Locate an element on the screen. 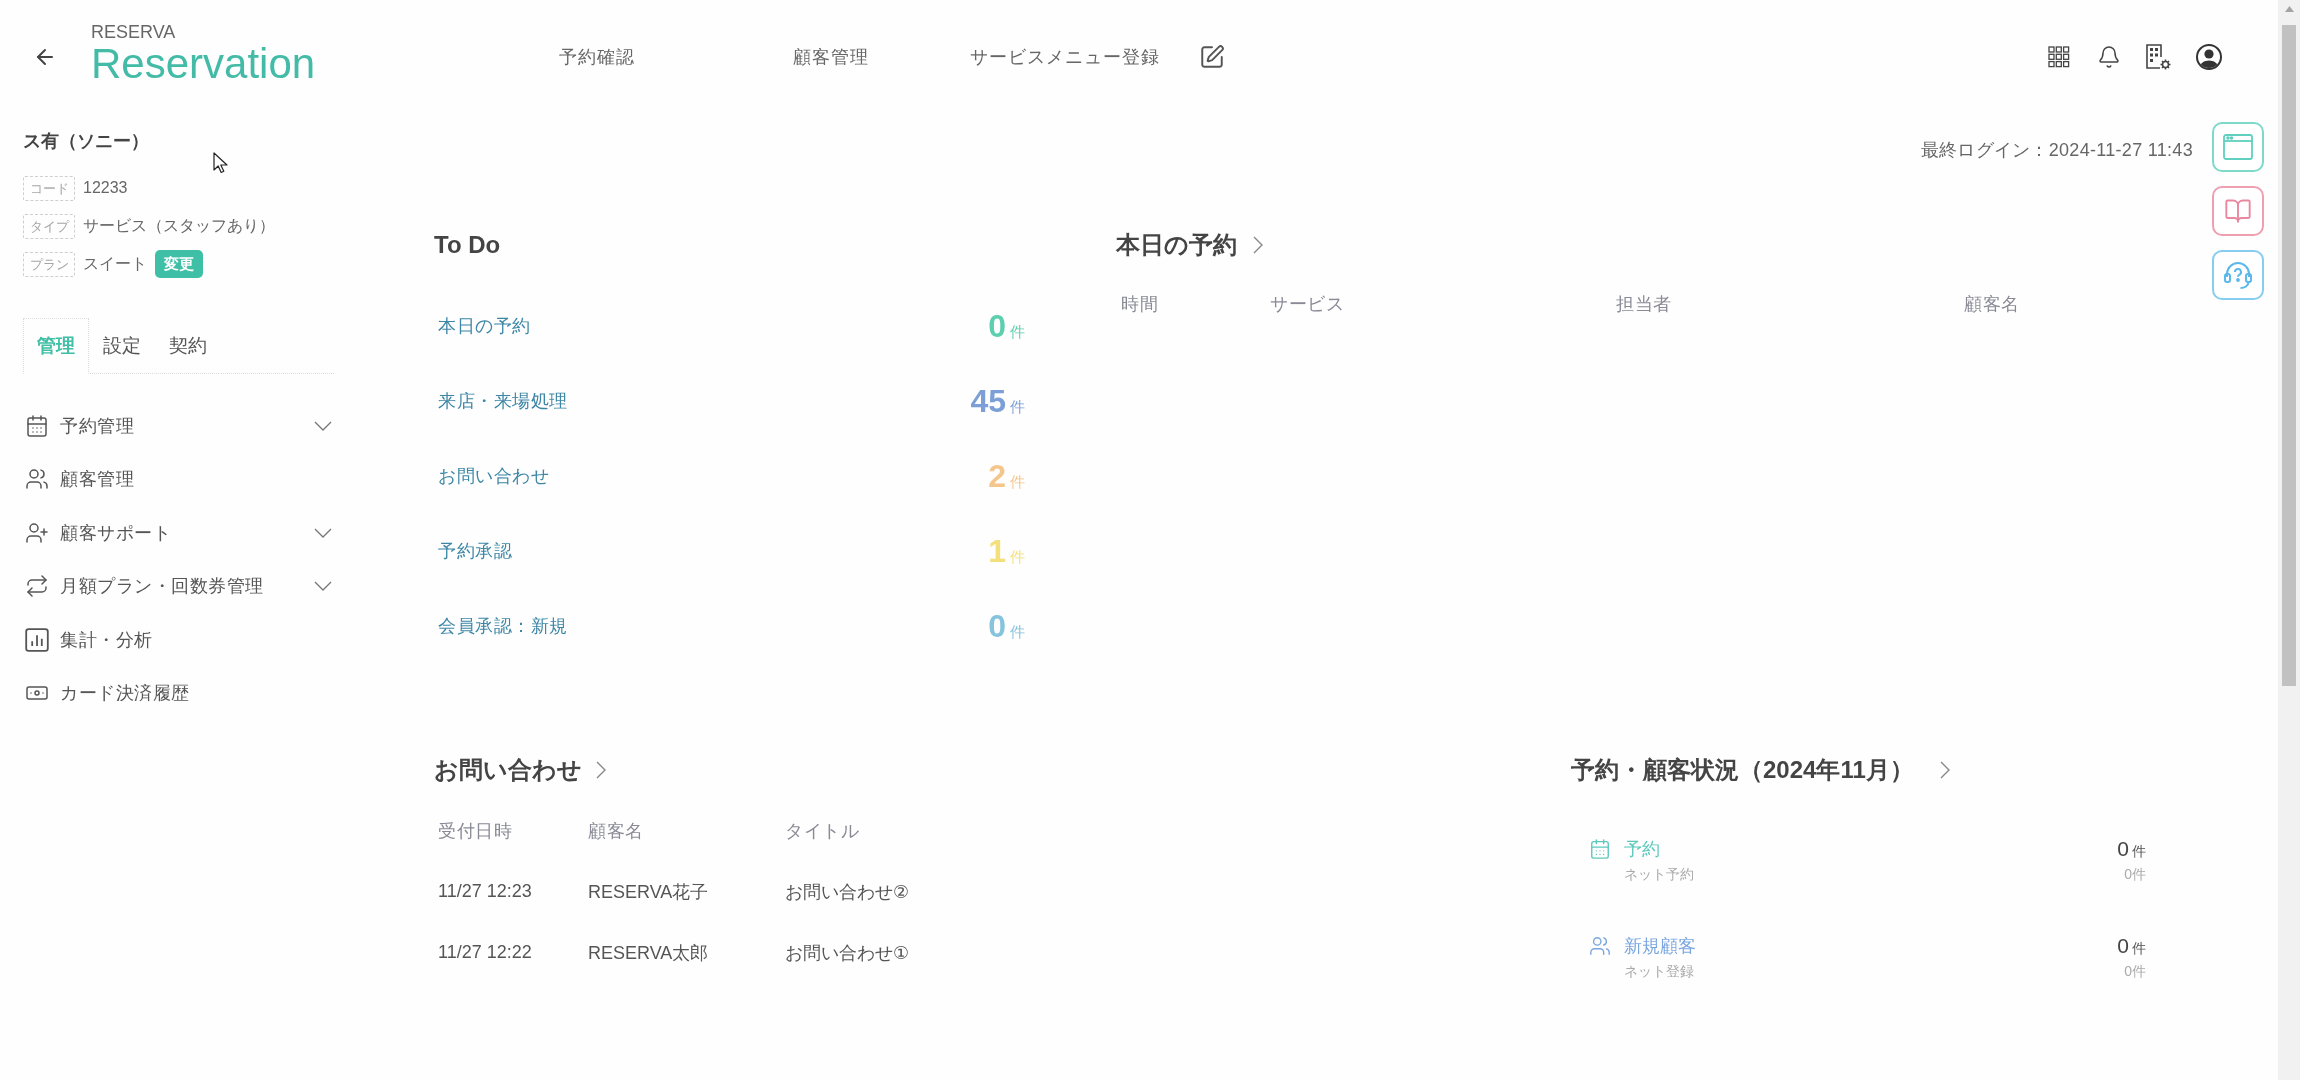 This screenshot has width=2300, height=1080. user-plus-icon is located at coordinates (37, 532).